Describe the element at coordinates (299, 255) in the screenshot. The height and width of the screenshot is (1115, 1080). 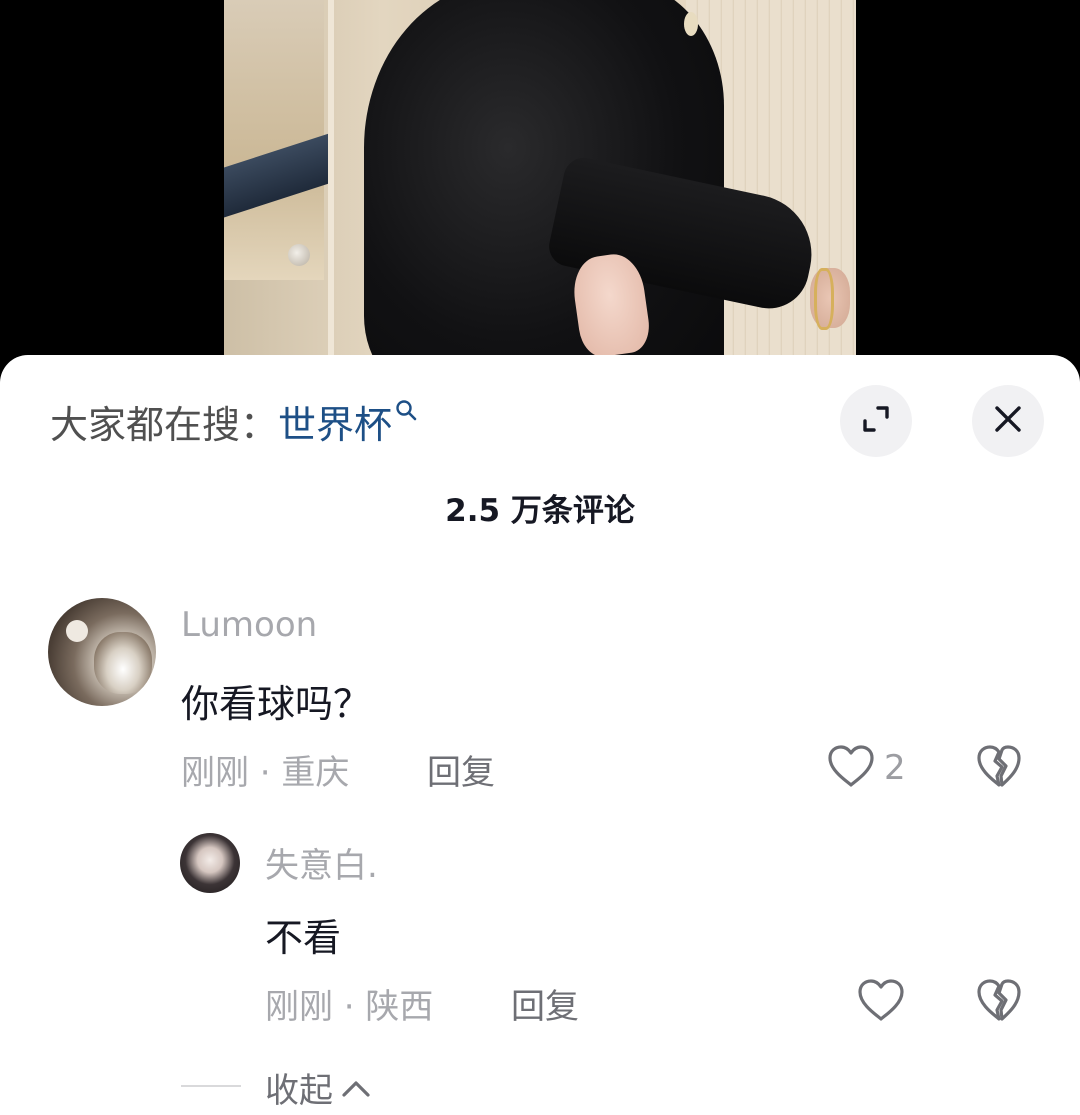
I see `video-door-knob` at that location.